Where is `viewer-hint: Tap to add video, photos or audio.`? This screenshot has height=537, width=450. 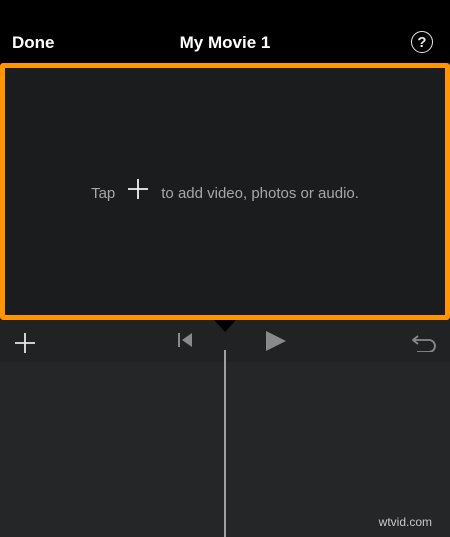
viewer-hint: Tap to add video, photos or audio. is located at coordinates (225, 192).